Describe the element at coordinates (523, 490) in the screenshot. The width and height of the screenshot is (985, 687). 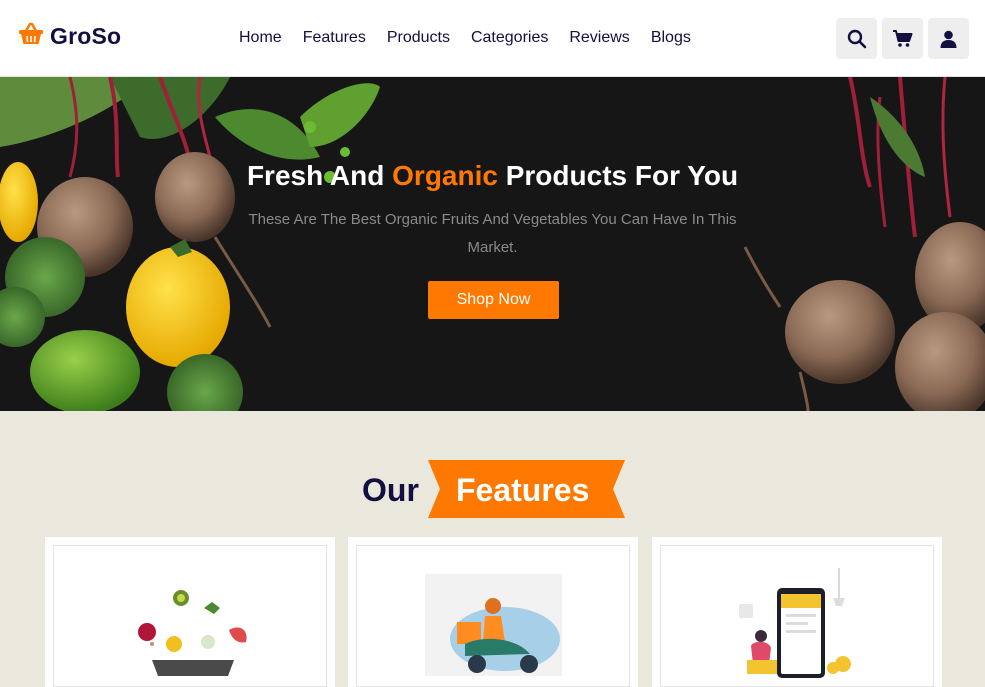
I see `heading-features: Features` at that location.